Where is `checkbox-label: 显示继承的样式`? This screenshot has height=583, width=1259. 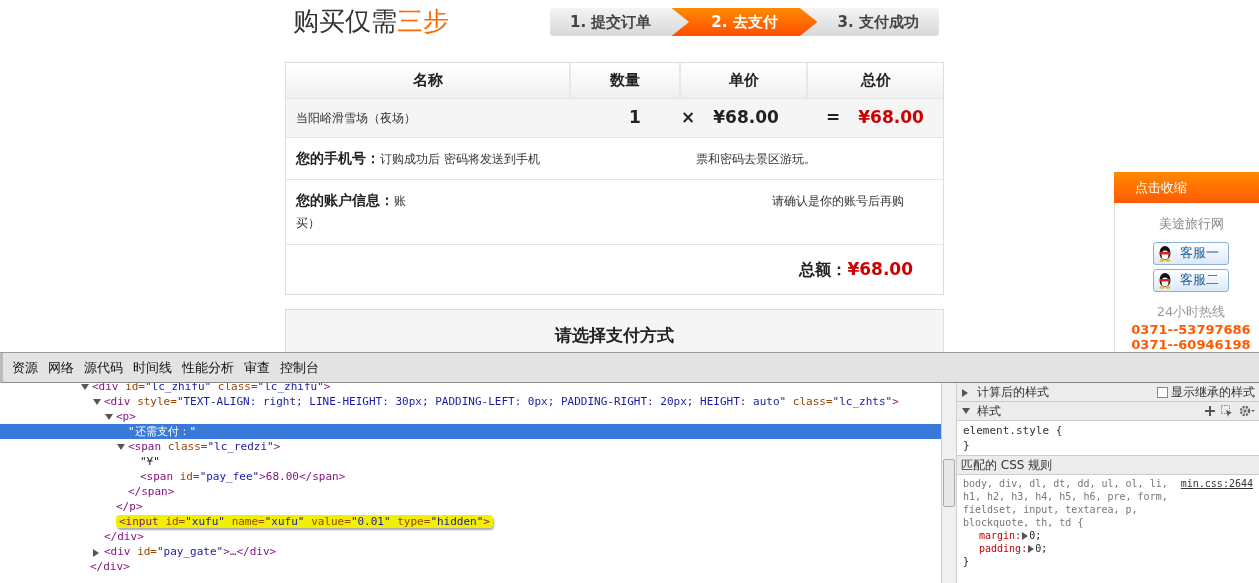 checkbox-label: 显示继承的样式 is located at coordinates (1213, 392).